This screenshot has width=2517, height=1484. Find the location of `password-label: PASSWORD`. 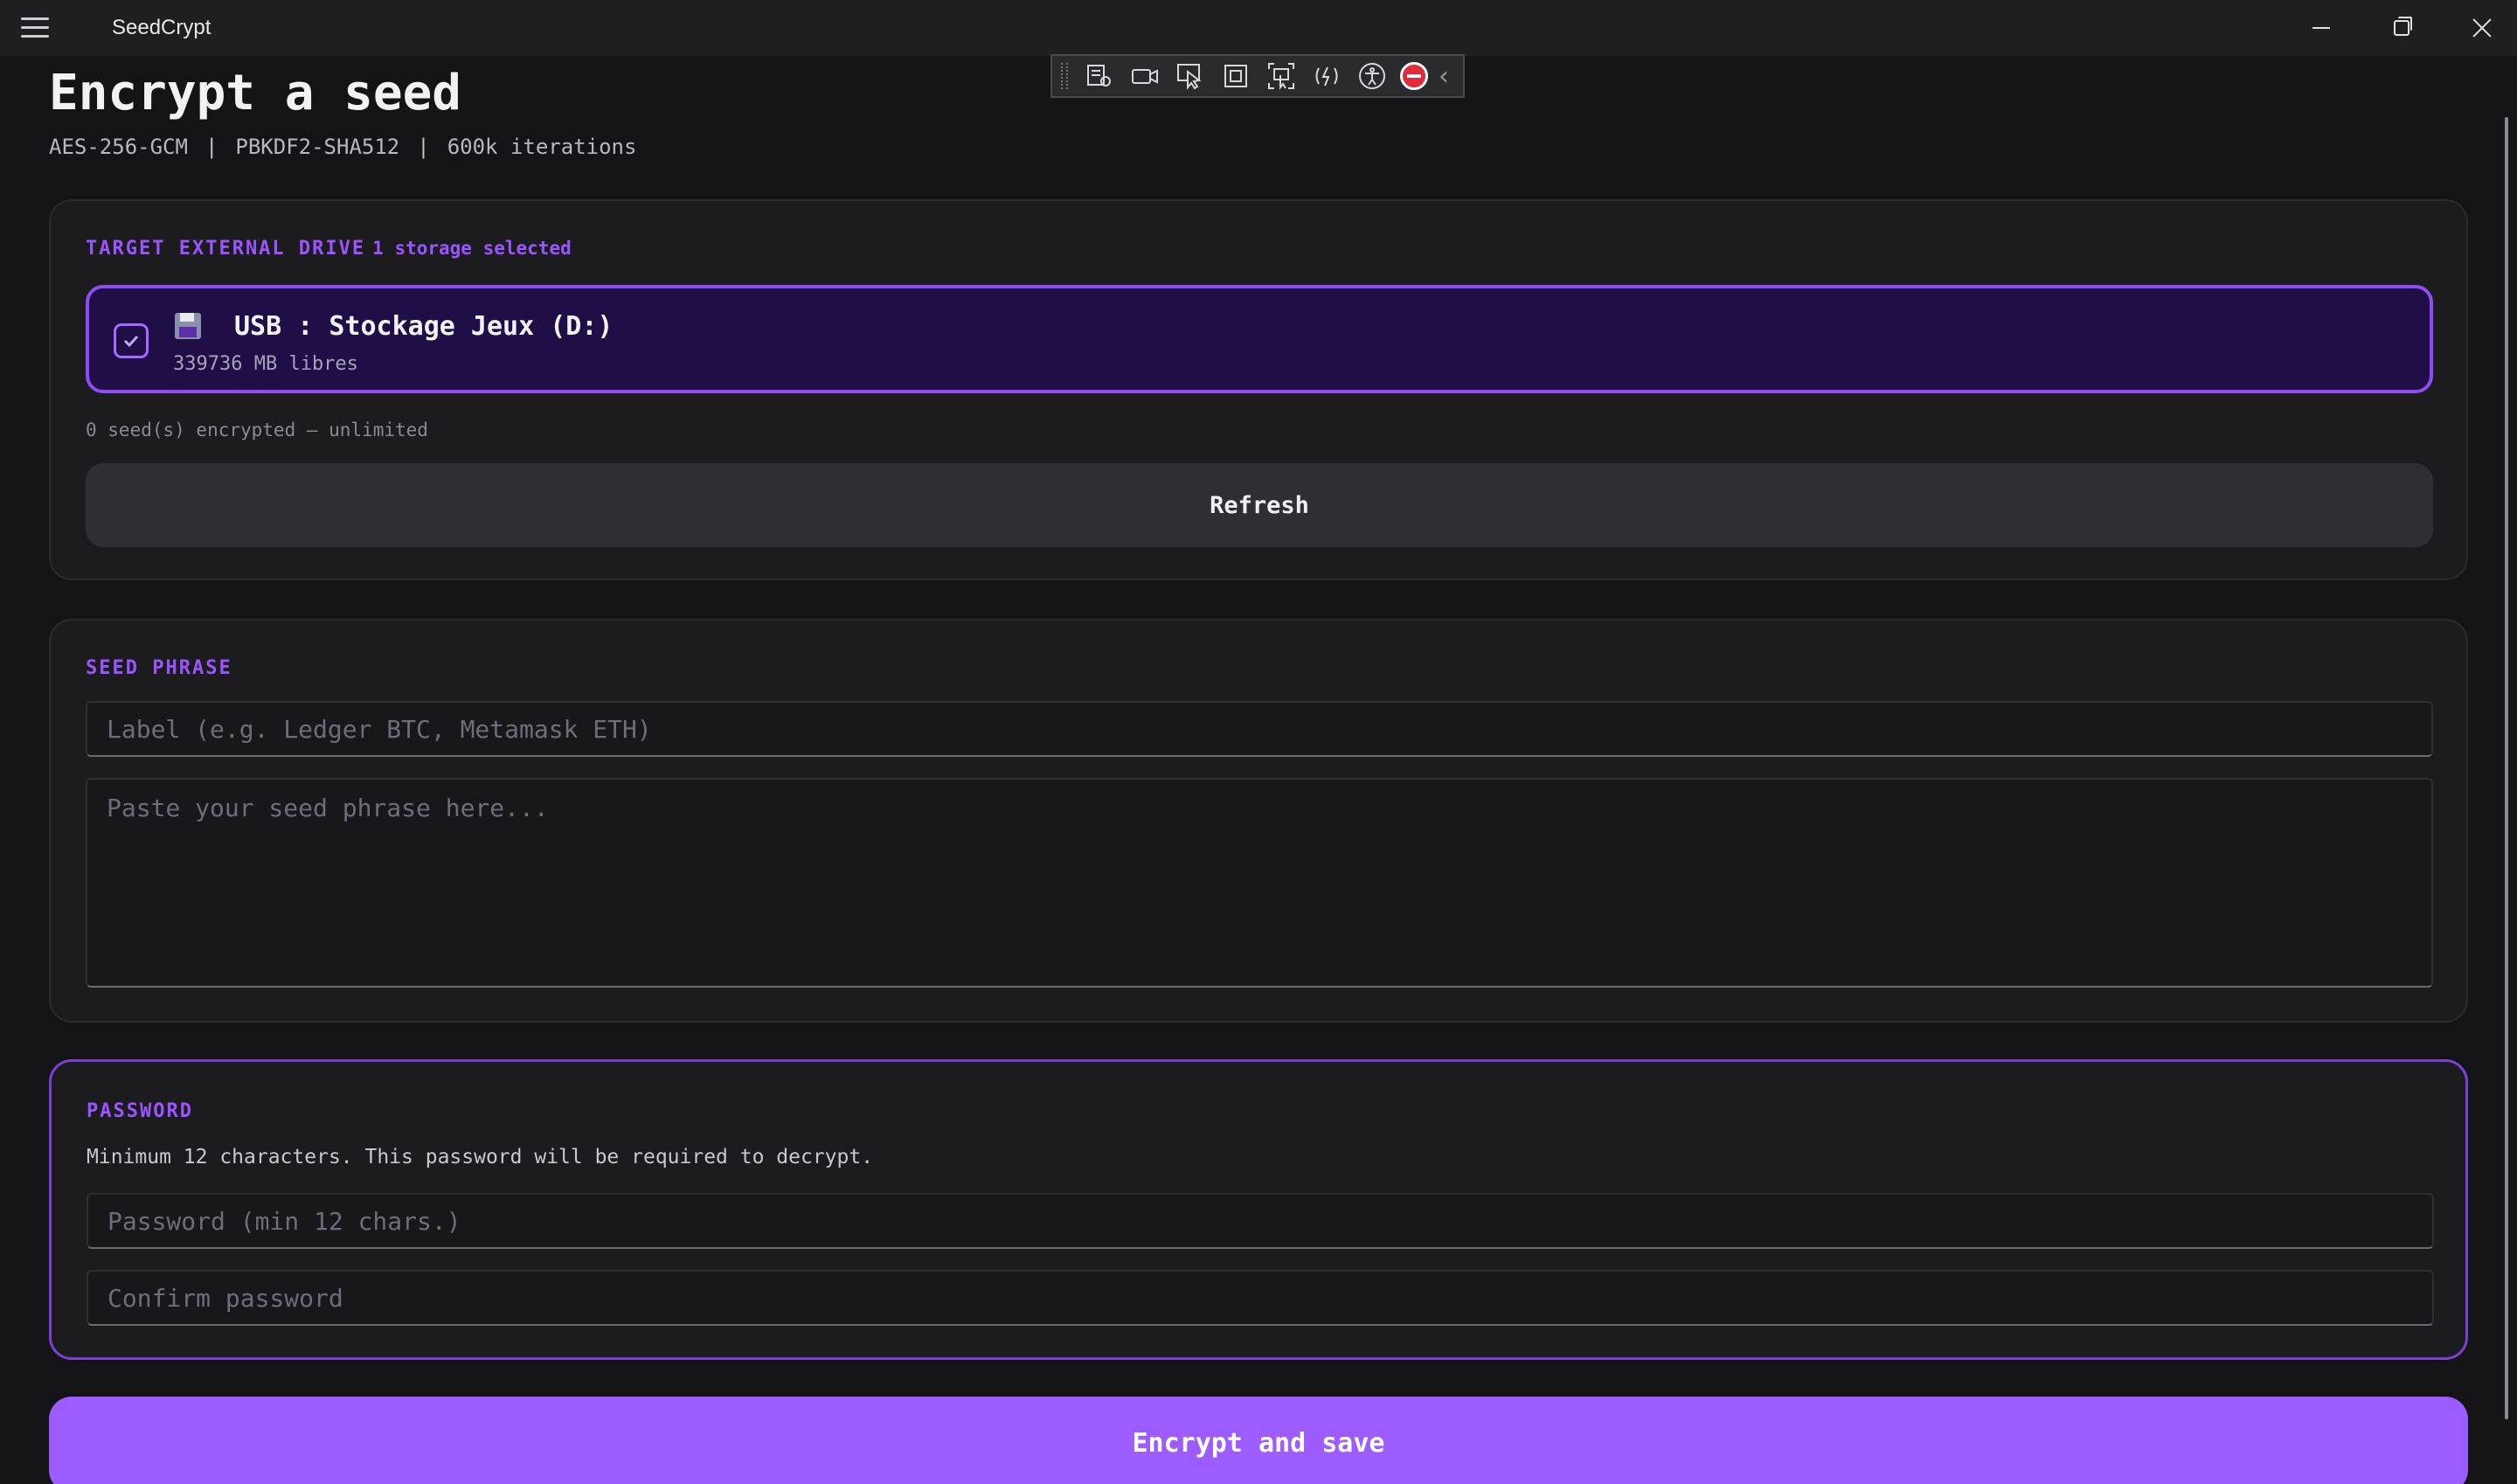

password-label: PASSWORD is located at coordinates (140, 1111).